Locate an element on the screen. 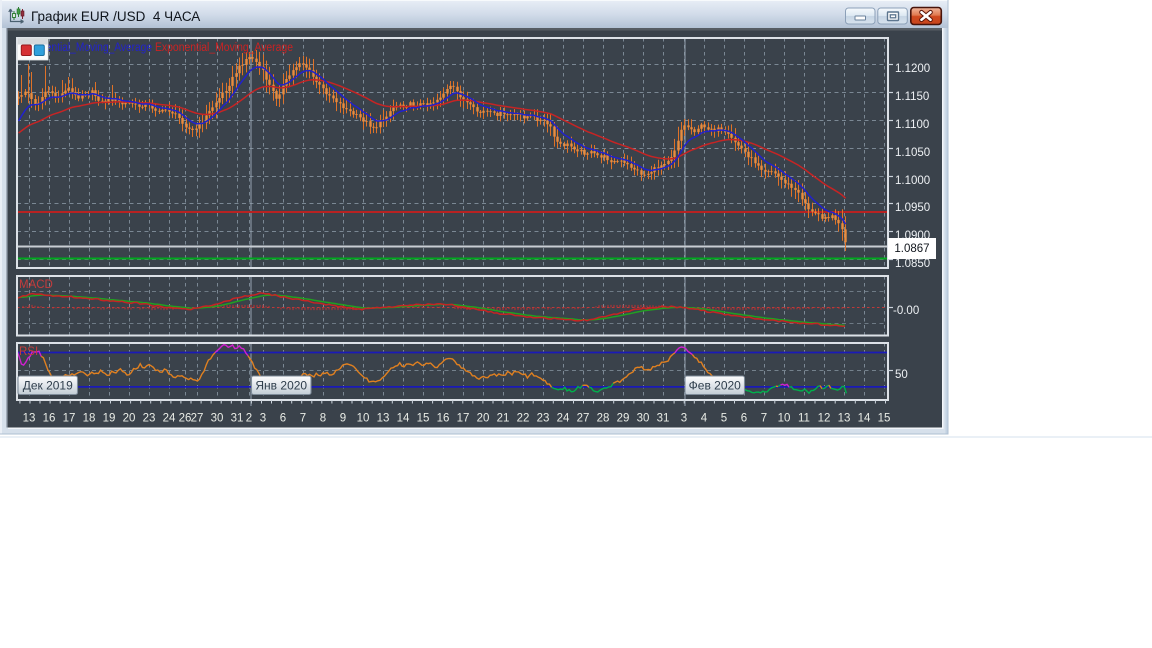 The width and height of the screenshot is (1152, 648). svg-text: 22 is located at coordinates (523, 419).